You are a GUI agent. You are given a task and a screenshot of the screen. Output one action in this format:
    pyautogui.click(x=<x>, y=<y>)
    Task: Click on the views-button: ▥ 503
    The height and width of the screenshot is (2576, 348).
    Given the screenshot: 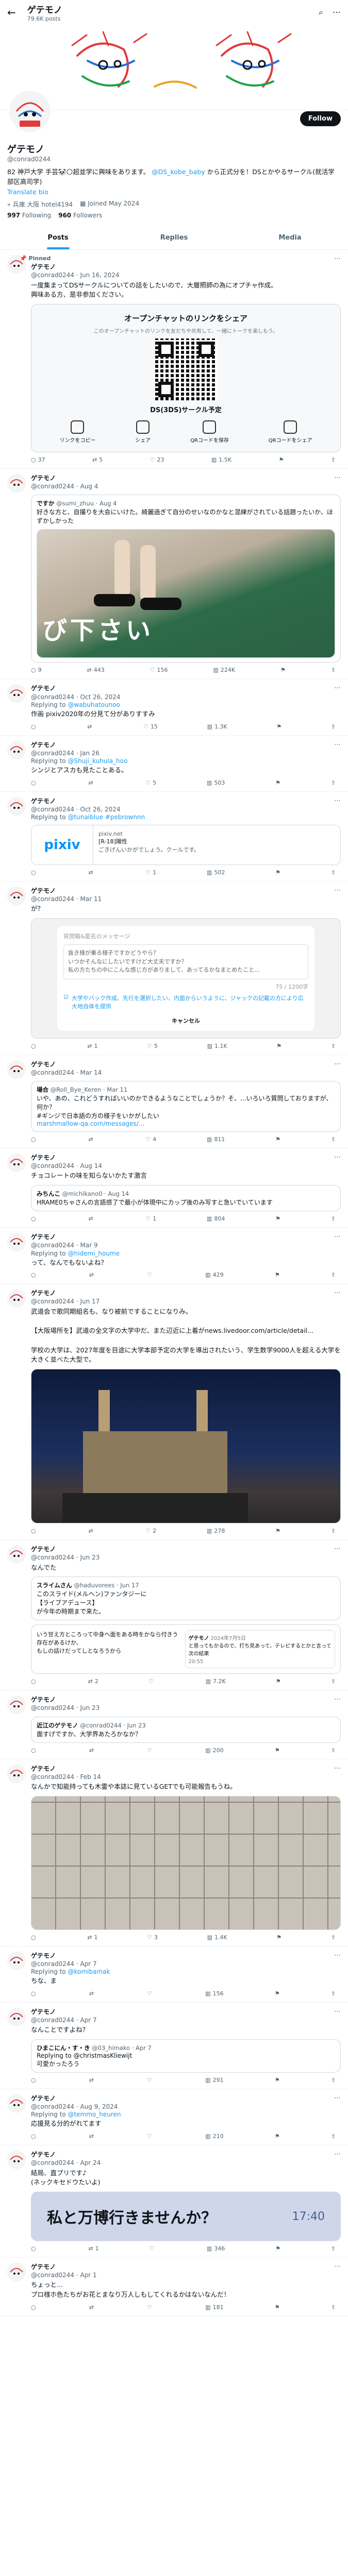 What is the action you would take?
    pyautogui.click(x=216, y=782)
    